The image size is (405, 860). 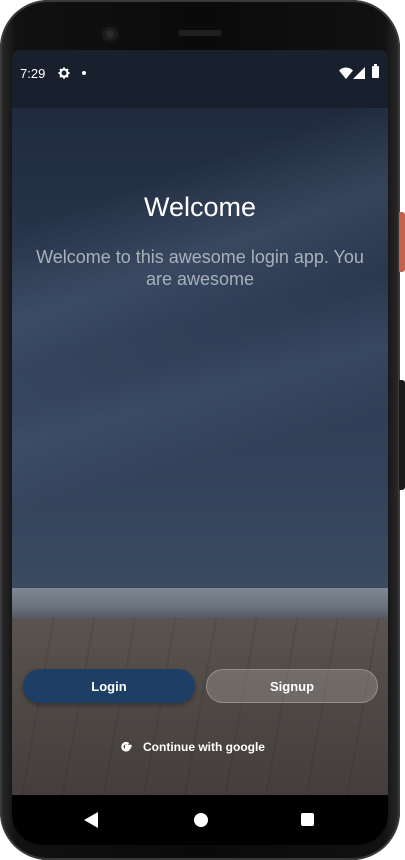 I want to click on battery-icon, so click(x=375, y=71).